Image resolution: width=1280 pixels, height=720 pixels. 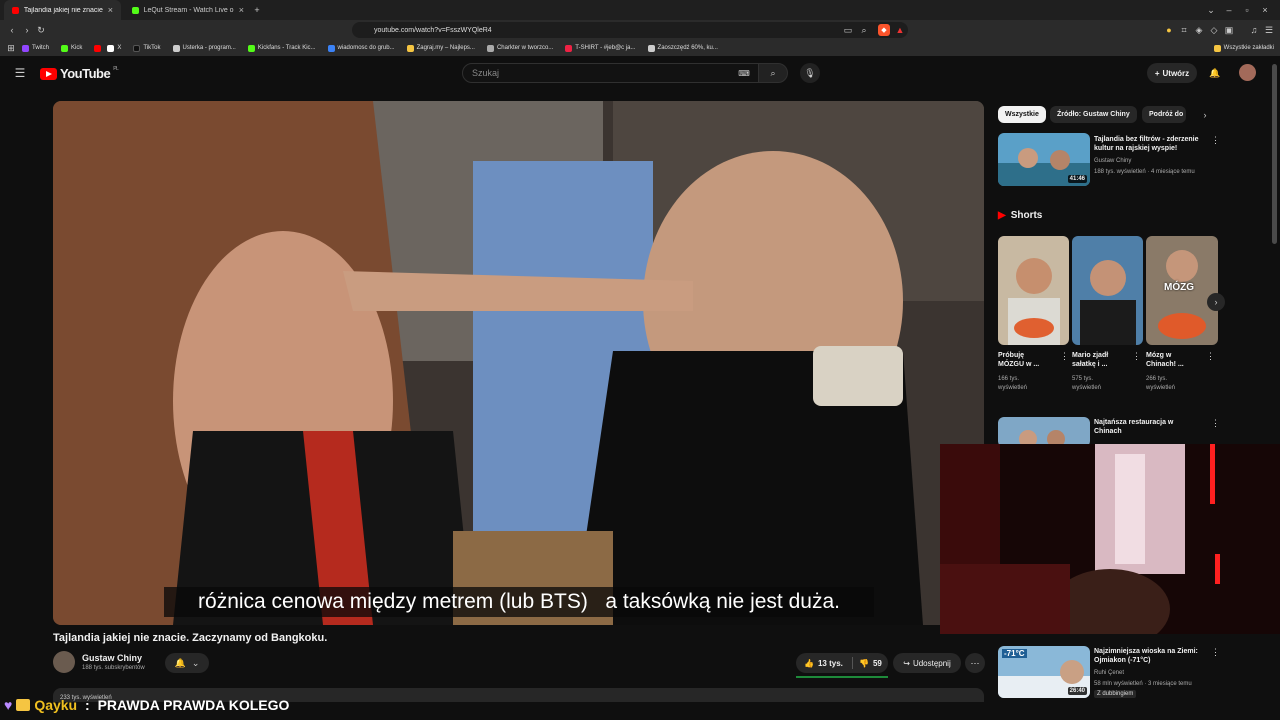 What do you see at coordinates (77, 48) in the screenshot?
I see `bookmark-label: Kick` at bounding box center [77, 48].